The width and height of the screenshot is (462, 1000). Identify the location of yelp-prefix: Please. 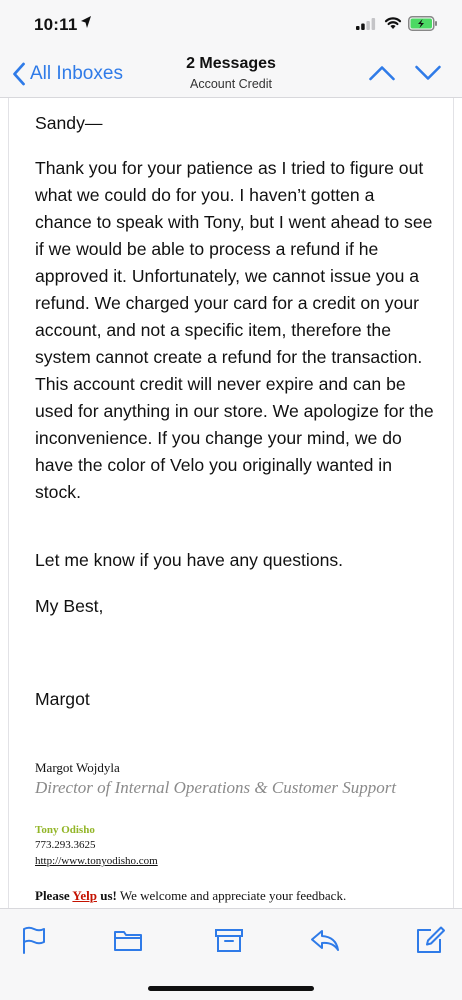
(54, 895).